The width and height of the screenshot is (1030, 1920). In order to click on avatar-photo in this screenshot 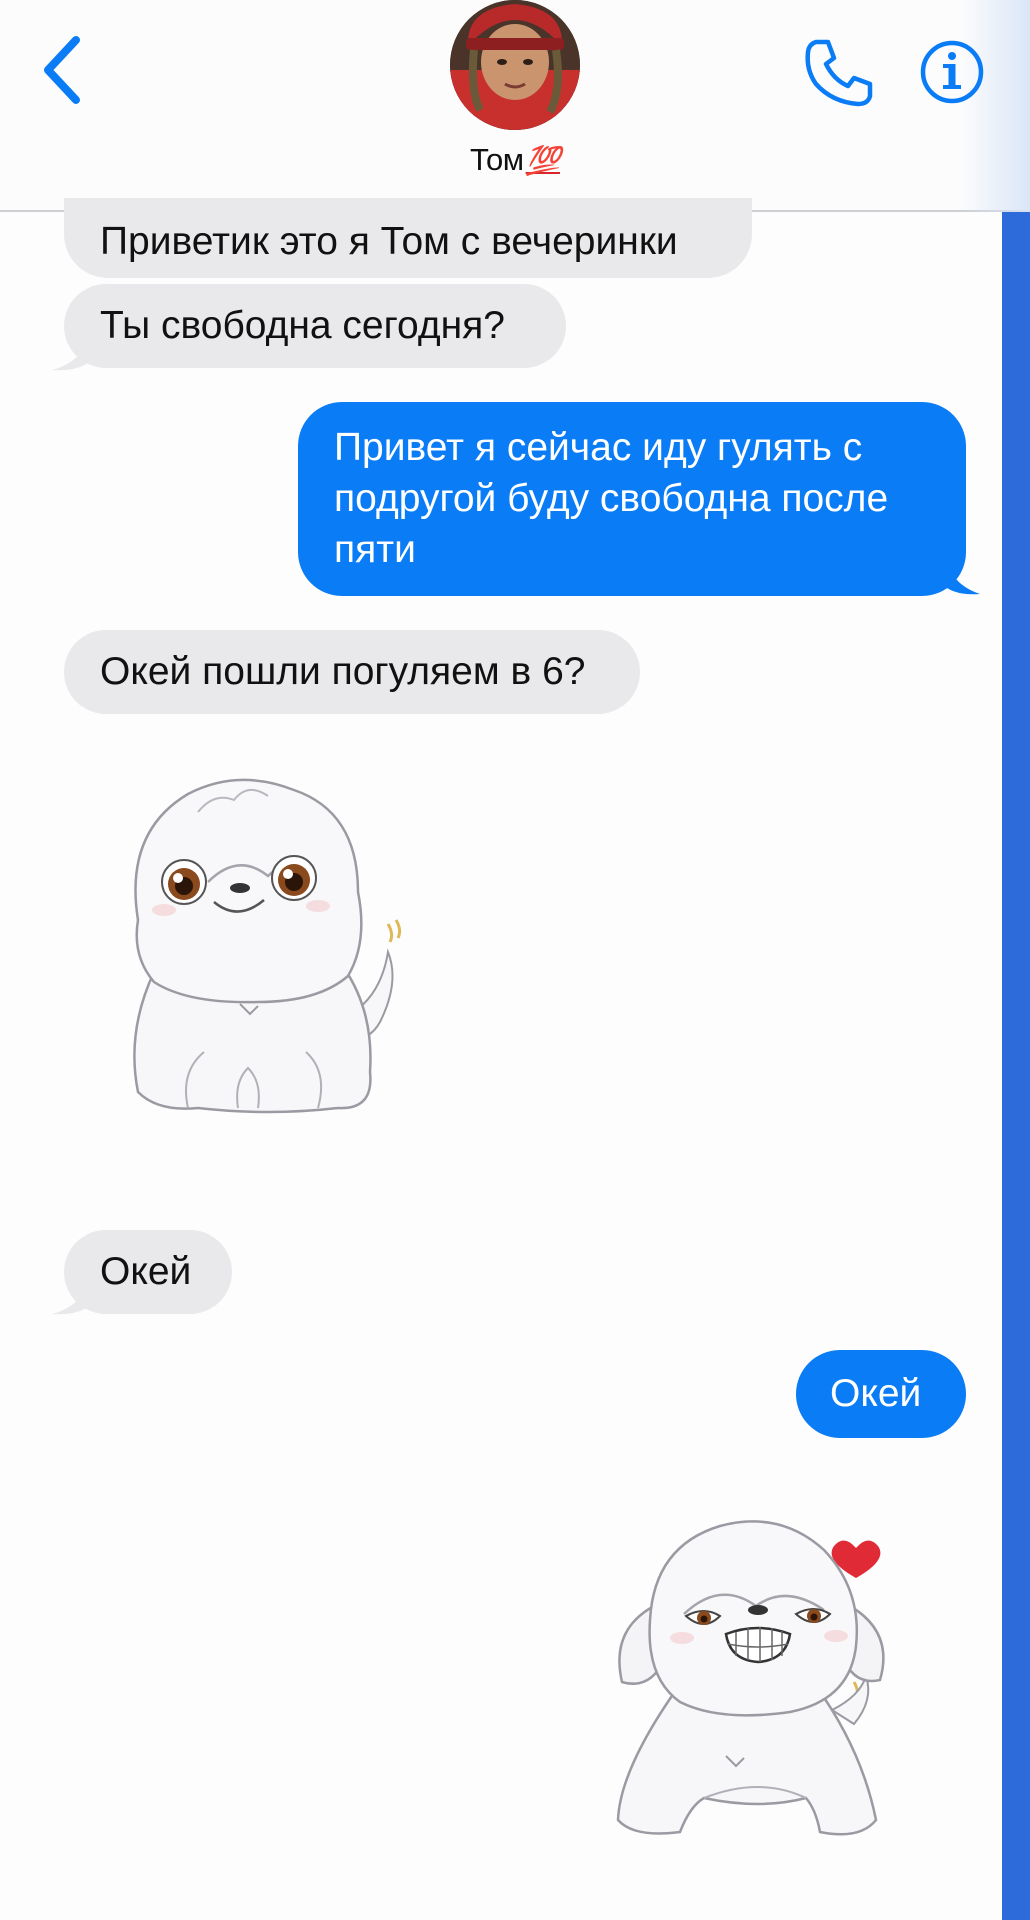, I will do `click(515, 65)`.